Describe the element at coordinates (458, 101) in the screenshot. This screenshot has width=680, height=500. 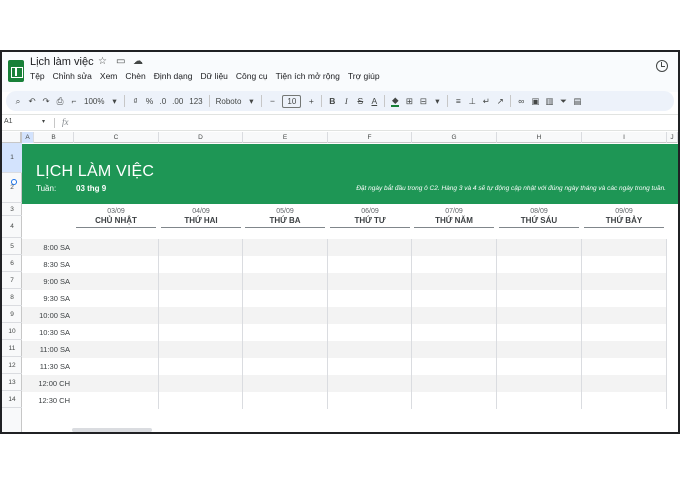
I see `horizontal-align-icon: ≡` at that location.